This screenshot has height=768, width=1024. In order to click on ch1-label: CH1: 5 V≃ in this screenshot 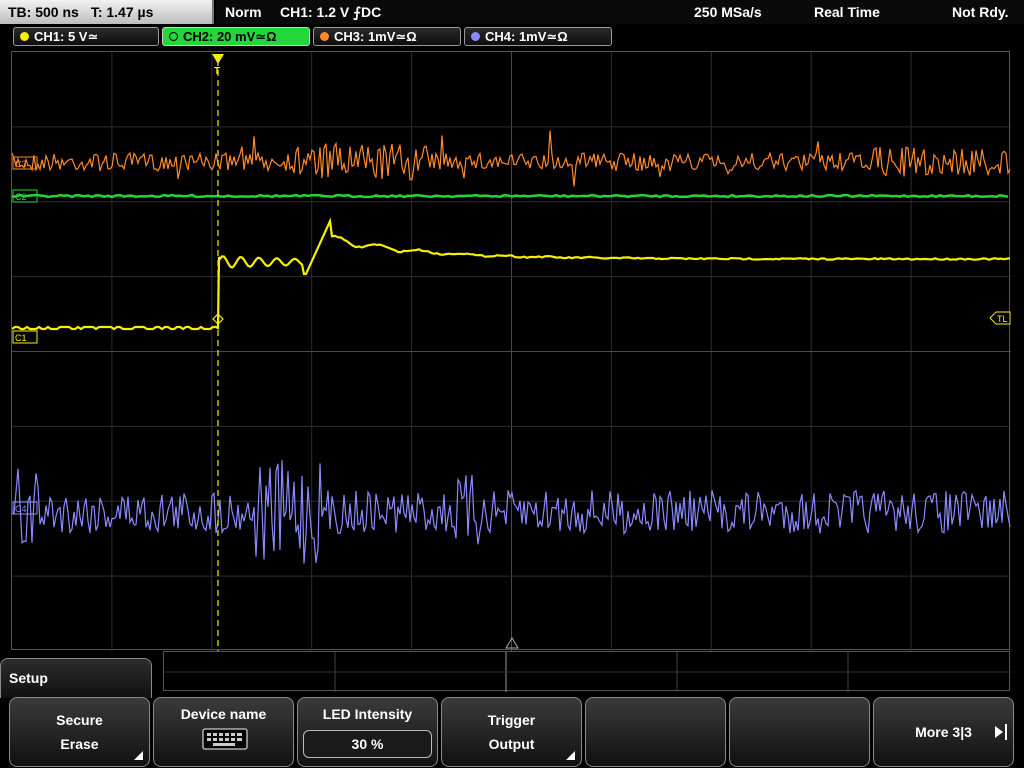, I will do `click(66, 36)`.